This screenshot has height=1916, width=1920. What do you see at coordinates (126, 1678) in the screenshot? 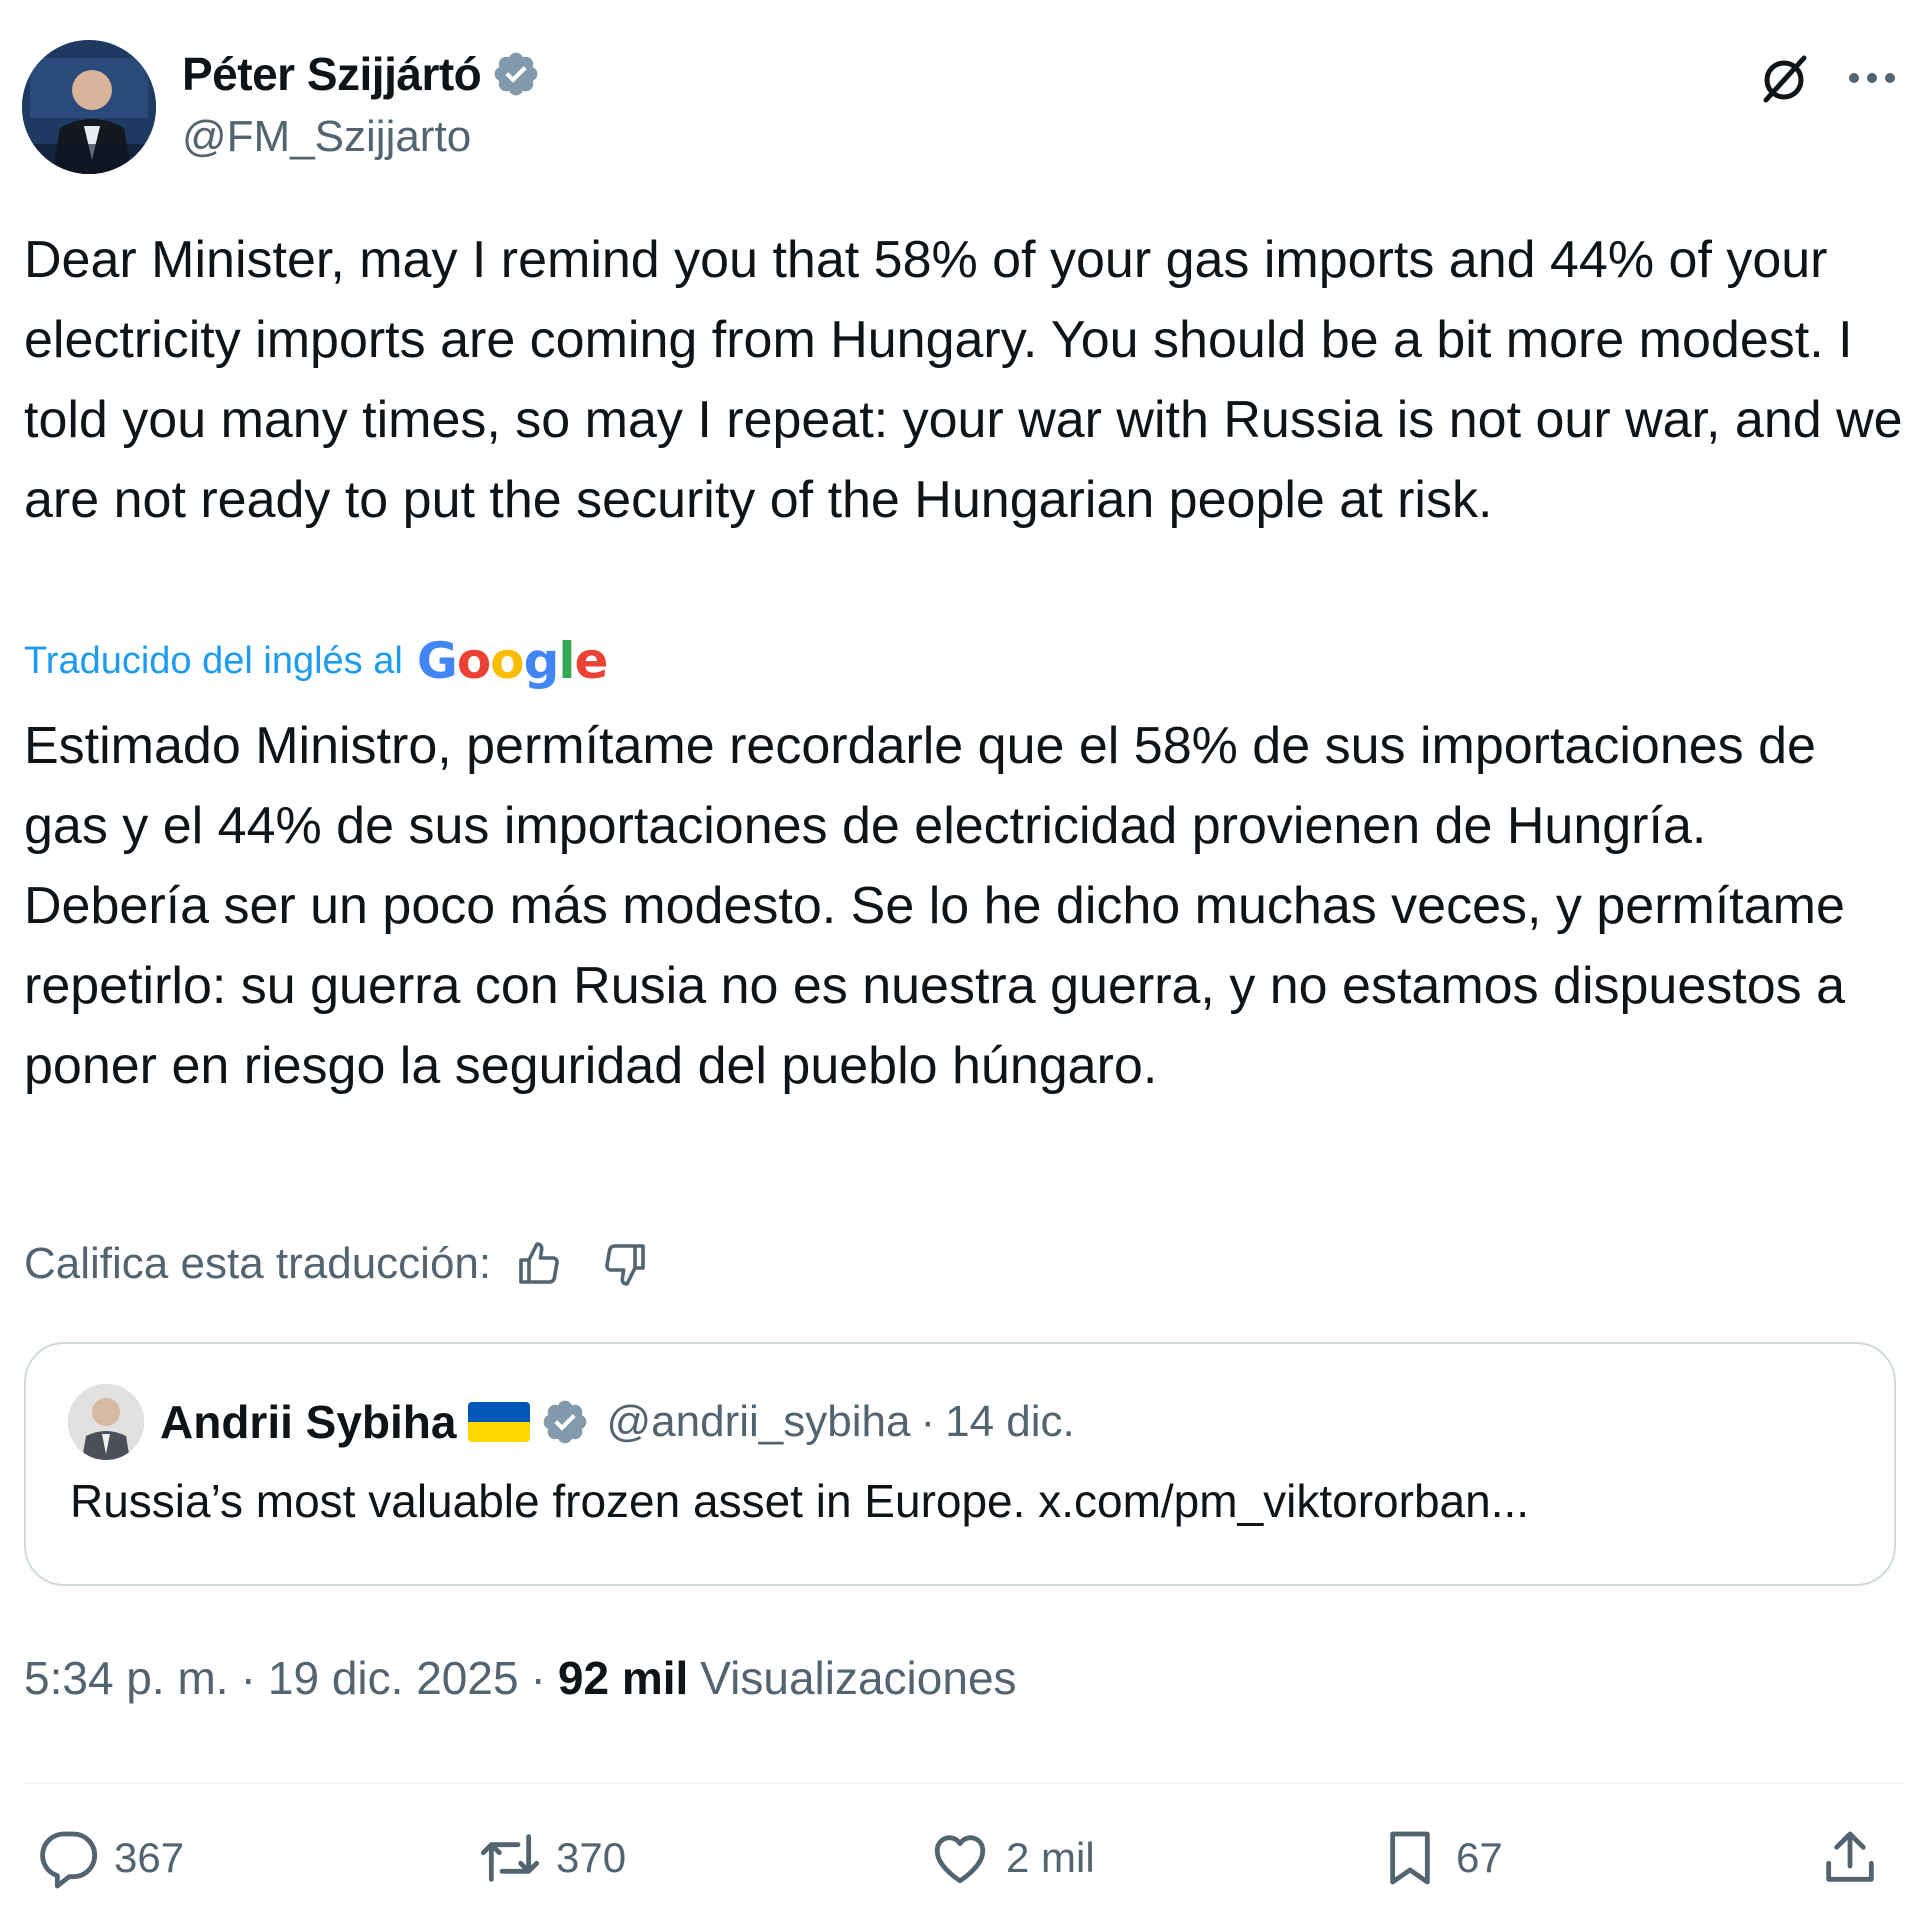
I see `tweet-time: 5:34 p. m.` at bounding box center [126, 1678].